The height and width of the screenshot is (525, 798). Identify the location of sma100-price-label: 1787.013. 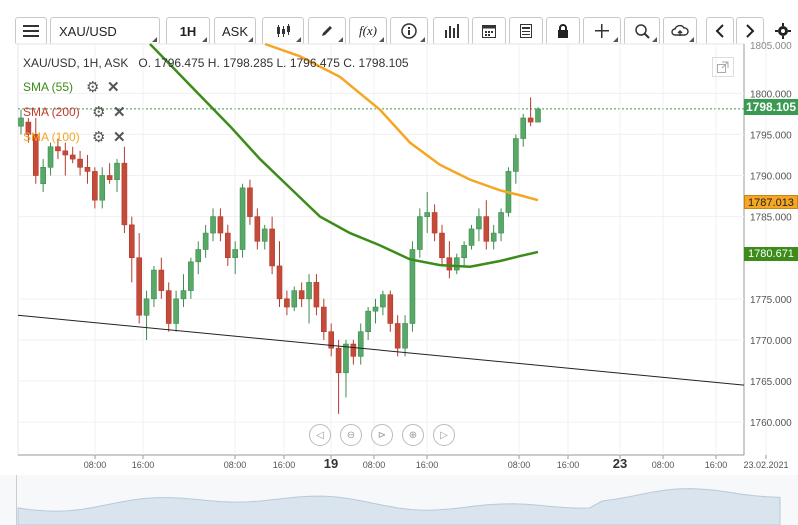
(771, 202).